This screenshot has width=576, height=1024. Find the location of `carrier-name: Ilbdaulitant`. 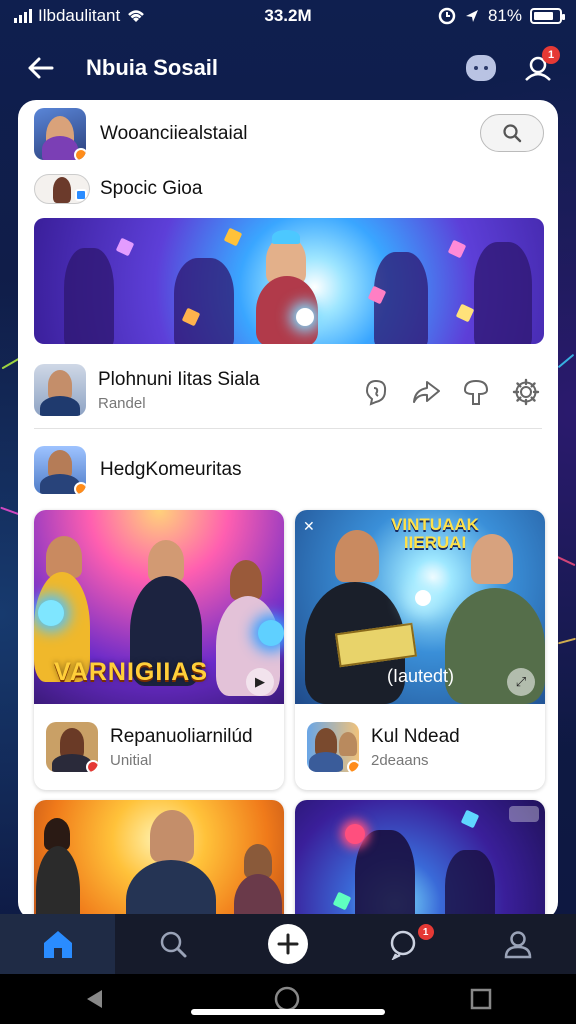

carrier-name: Ilbdaulitant is located at coordinates (79, 15).